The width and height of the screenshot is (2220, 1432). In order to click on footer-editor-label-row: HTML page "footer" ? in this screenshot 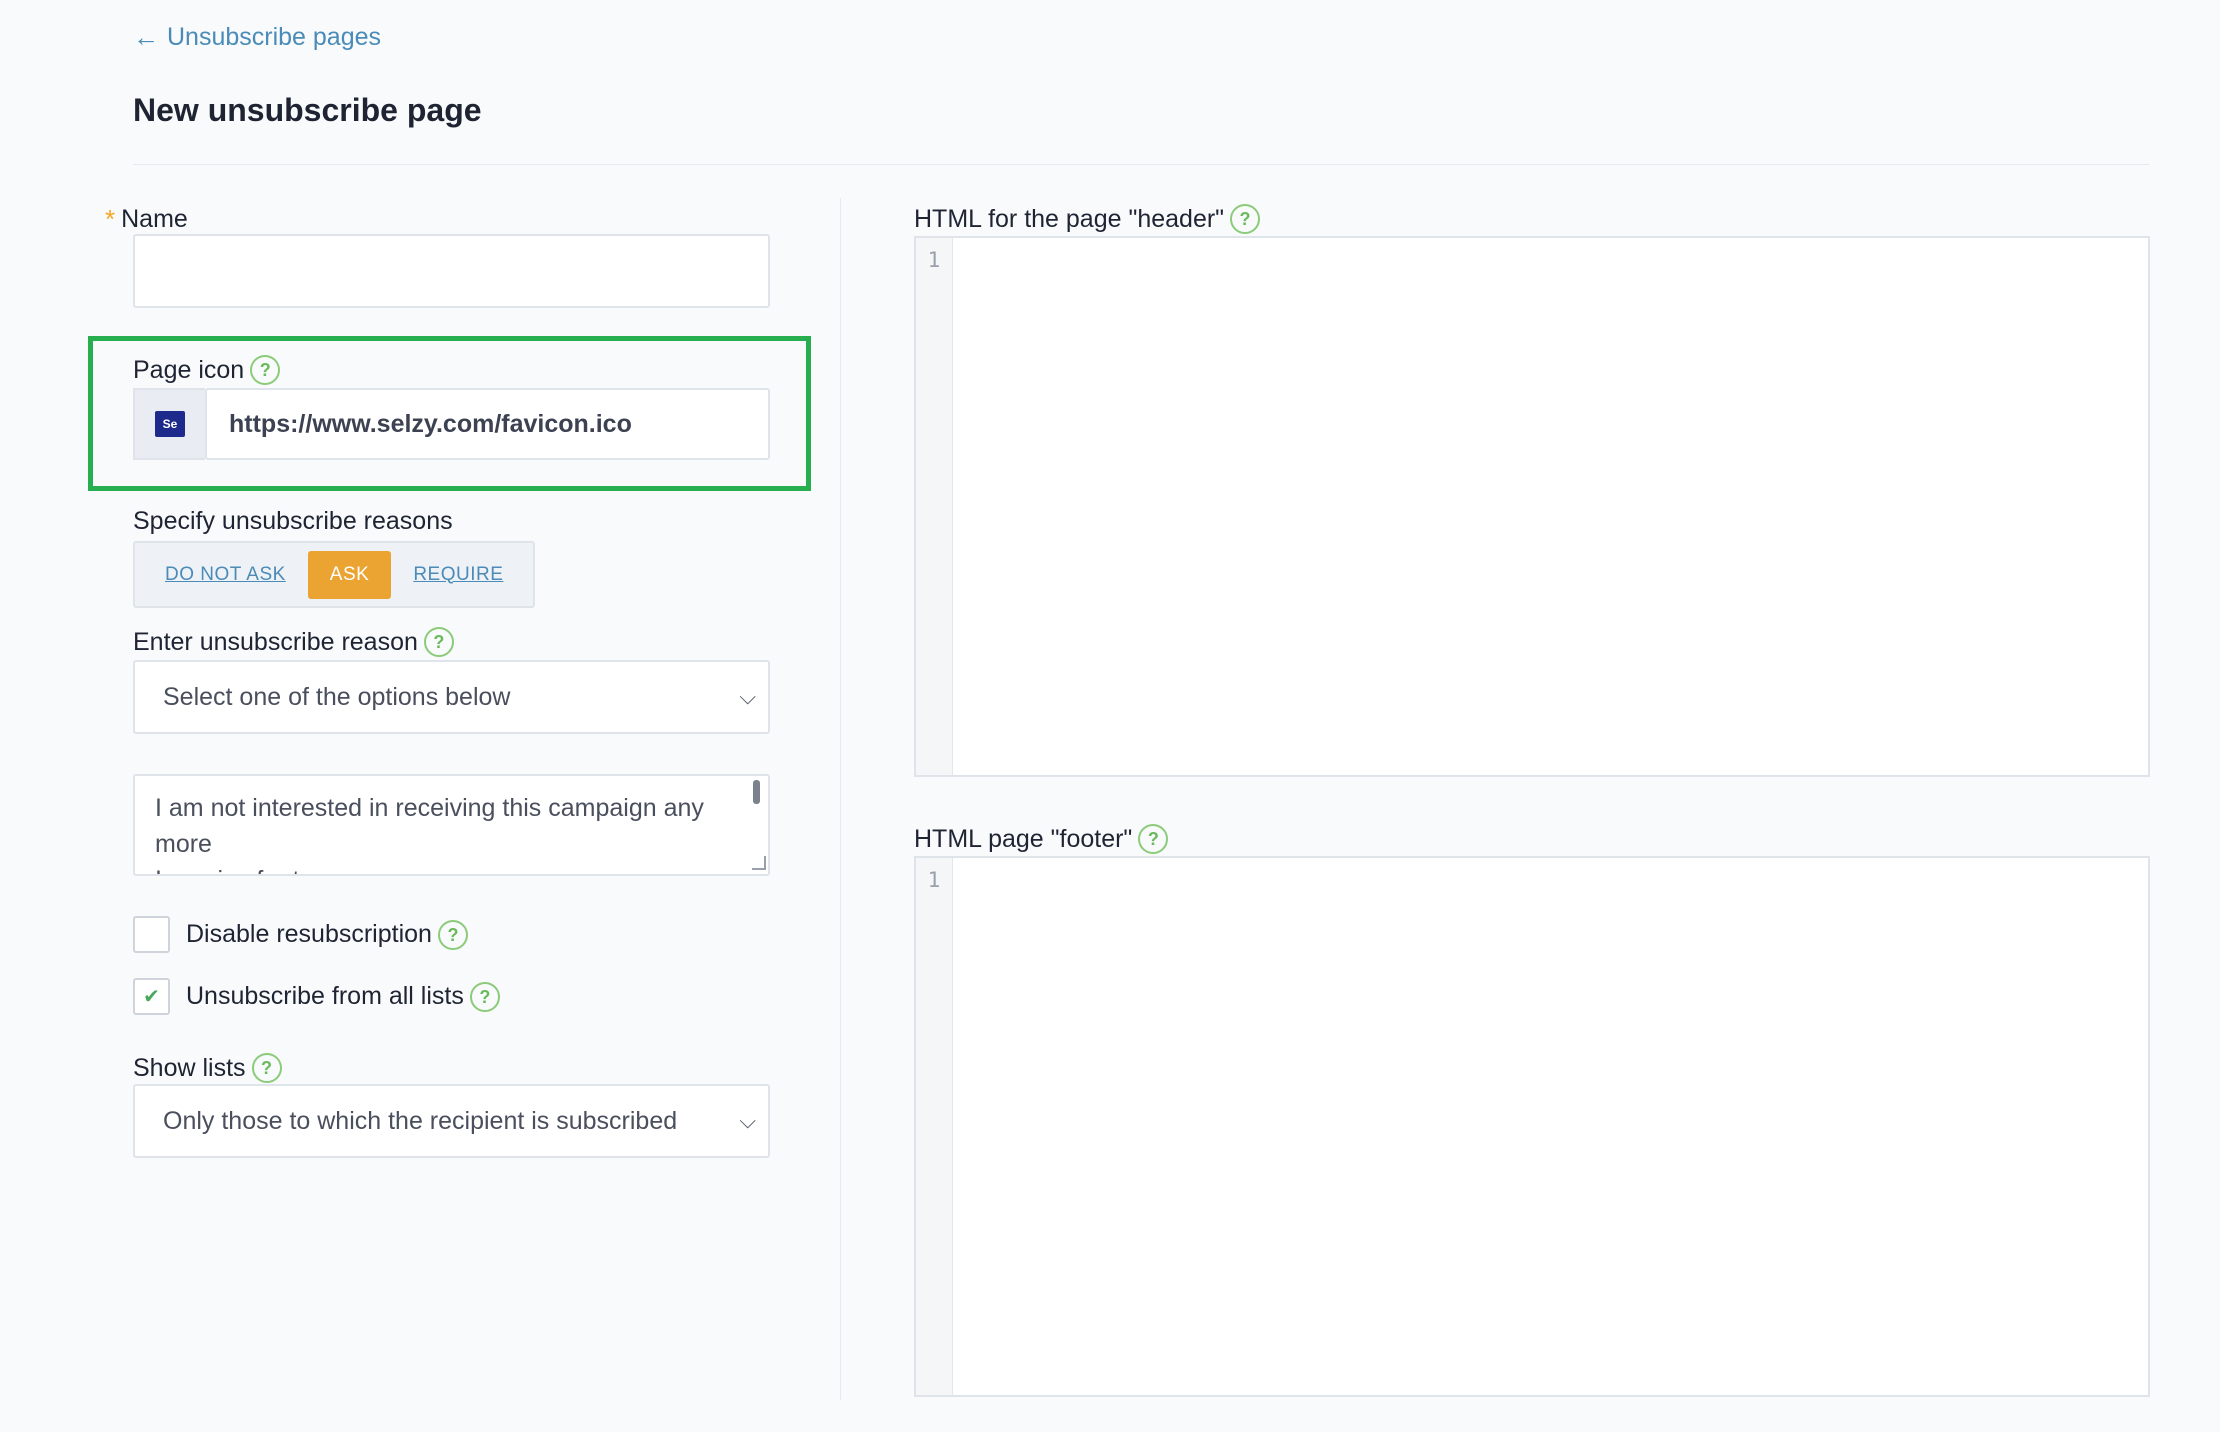, I will do `click(1041, 839)`.